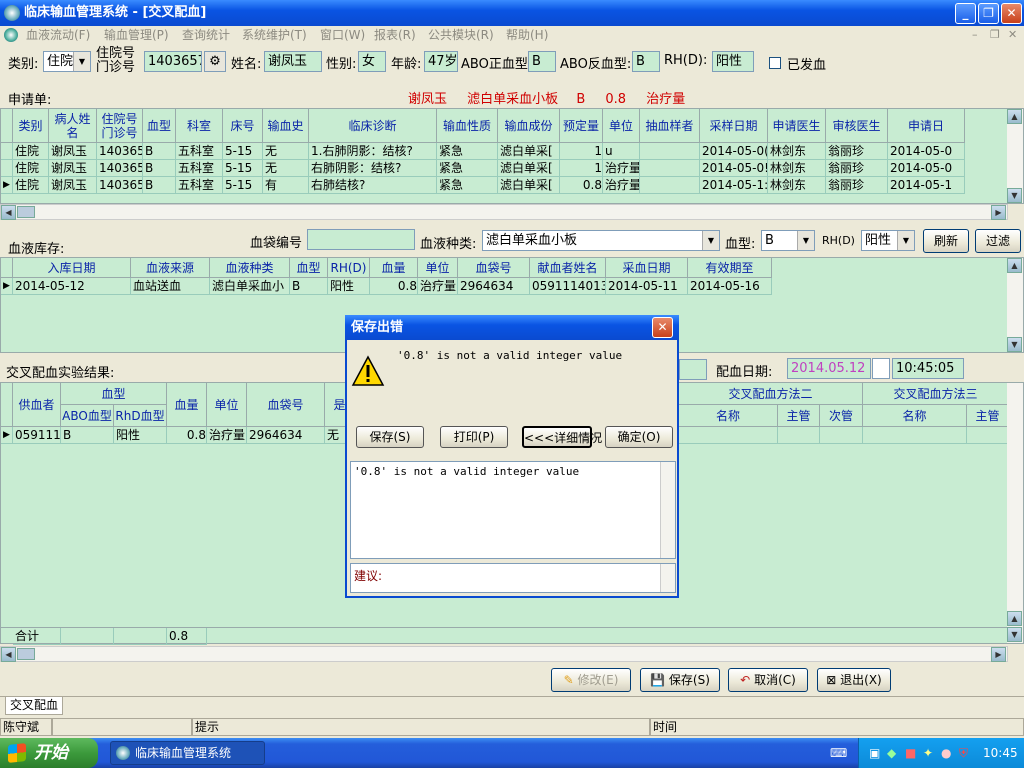 This screenshot has width=1024, height=768. I want to click on keyboard-icon: ⌨, so click(838, 753).